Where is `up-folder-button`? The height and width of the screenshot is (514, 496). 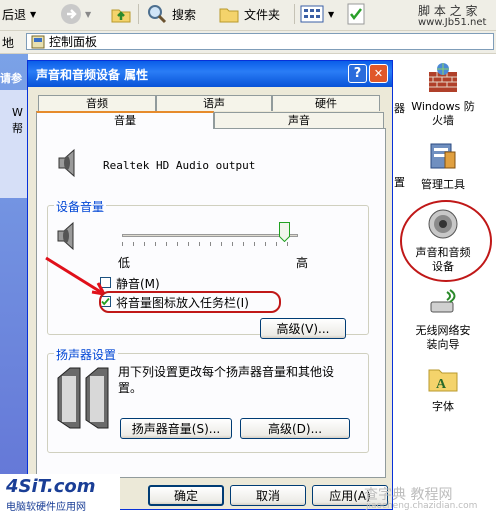
up-folder-button is located at coordinates (121, 14).